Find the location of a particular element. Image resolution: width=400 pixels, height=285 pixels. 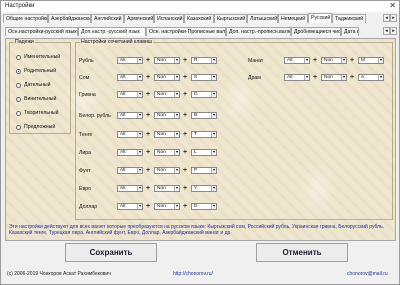

tab-fractional-numbers: Дробнмещиеся числа is located at coordinates (316, 31).